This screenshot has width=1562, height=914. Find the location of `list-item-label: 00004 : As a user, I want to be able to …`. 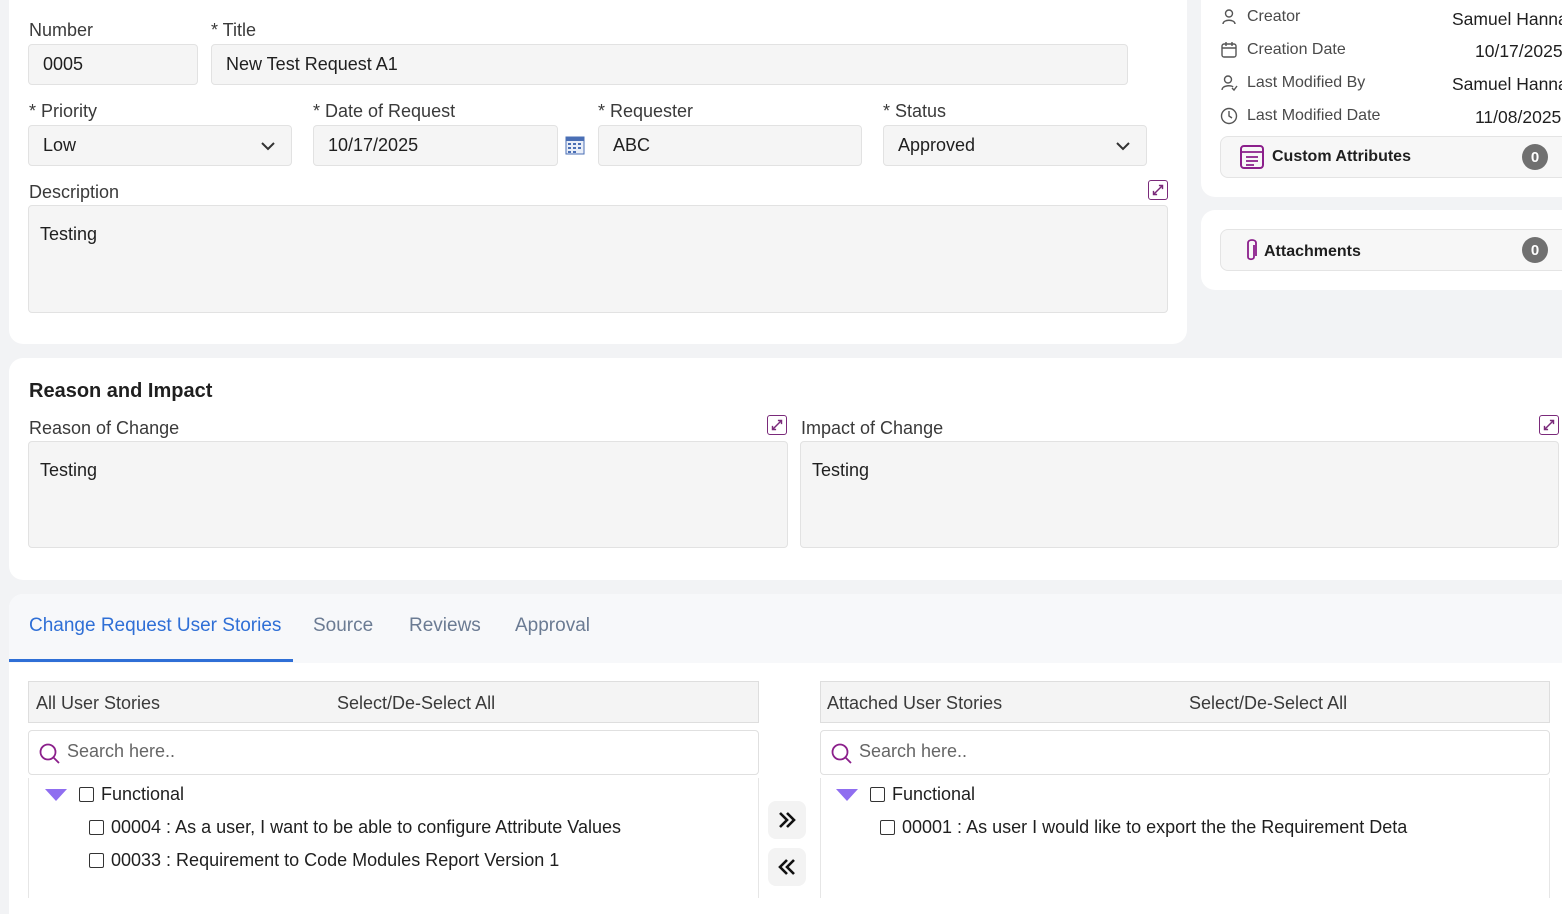

list-item-label: 00004 : As a user, I want to be able to … is located at coordinates (366, 827).